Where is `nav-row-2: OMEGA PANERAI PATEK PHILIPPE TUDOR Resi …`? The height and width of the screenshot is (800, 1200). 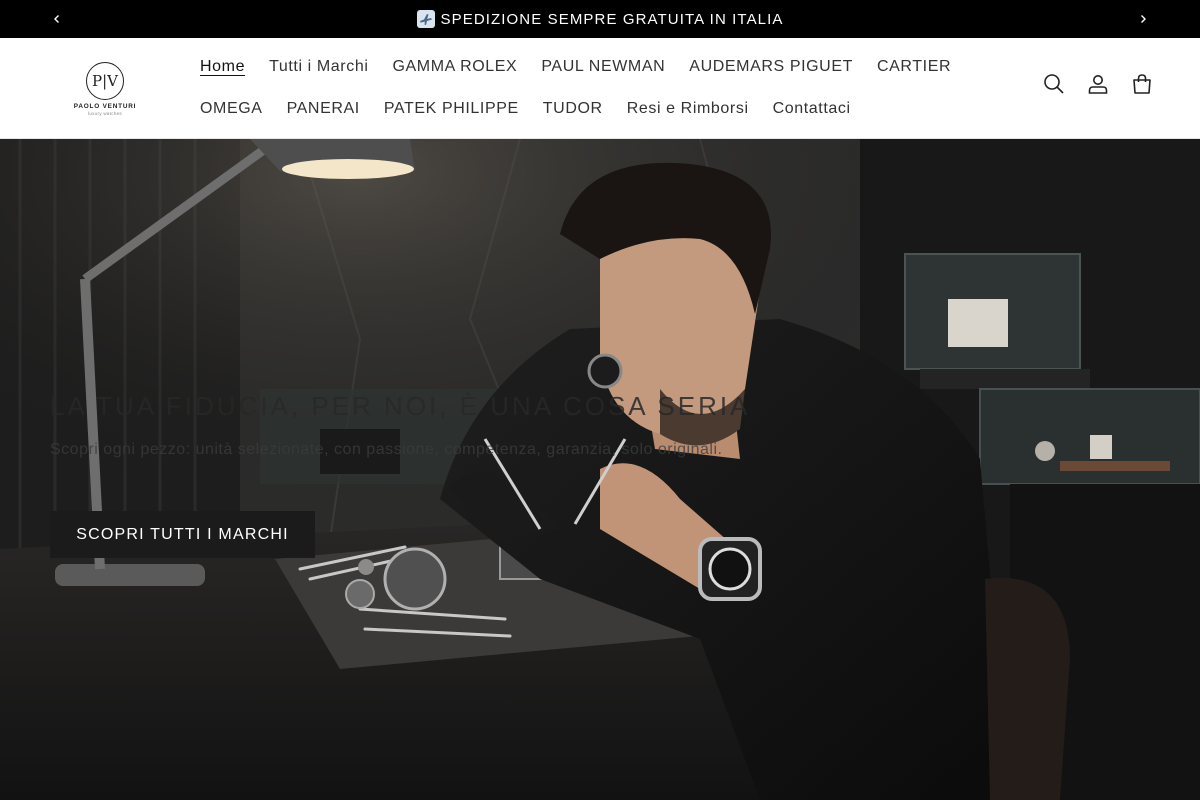
nav-row-2: OMEGA PANERAI PATEK PHILIPPE TUDOR Resi … is located at coordinates (598, 109).